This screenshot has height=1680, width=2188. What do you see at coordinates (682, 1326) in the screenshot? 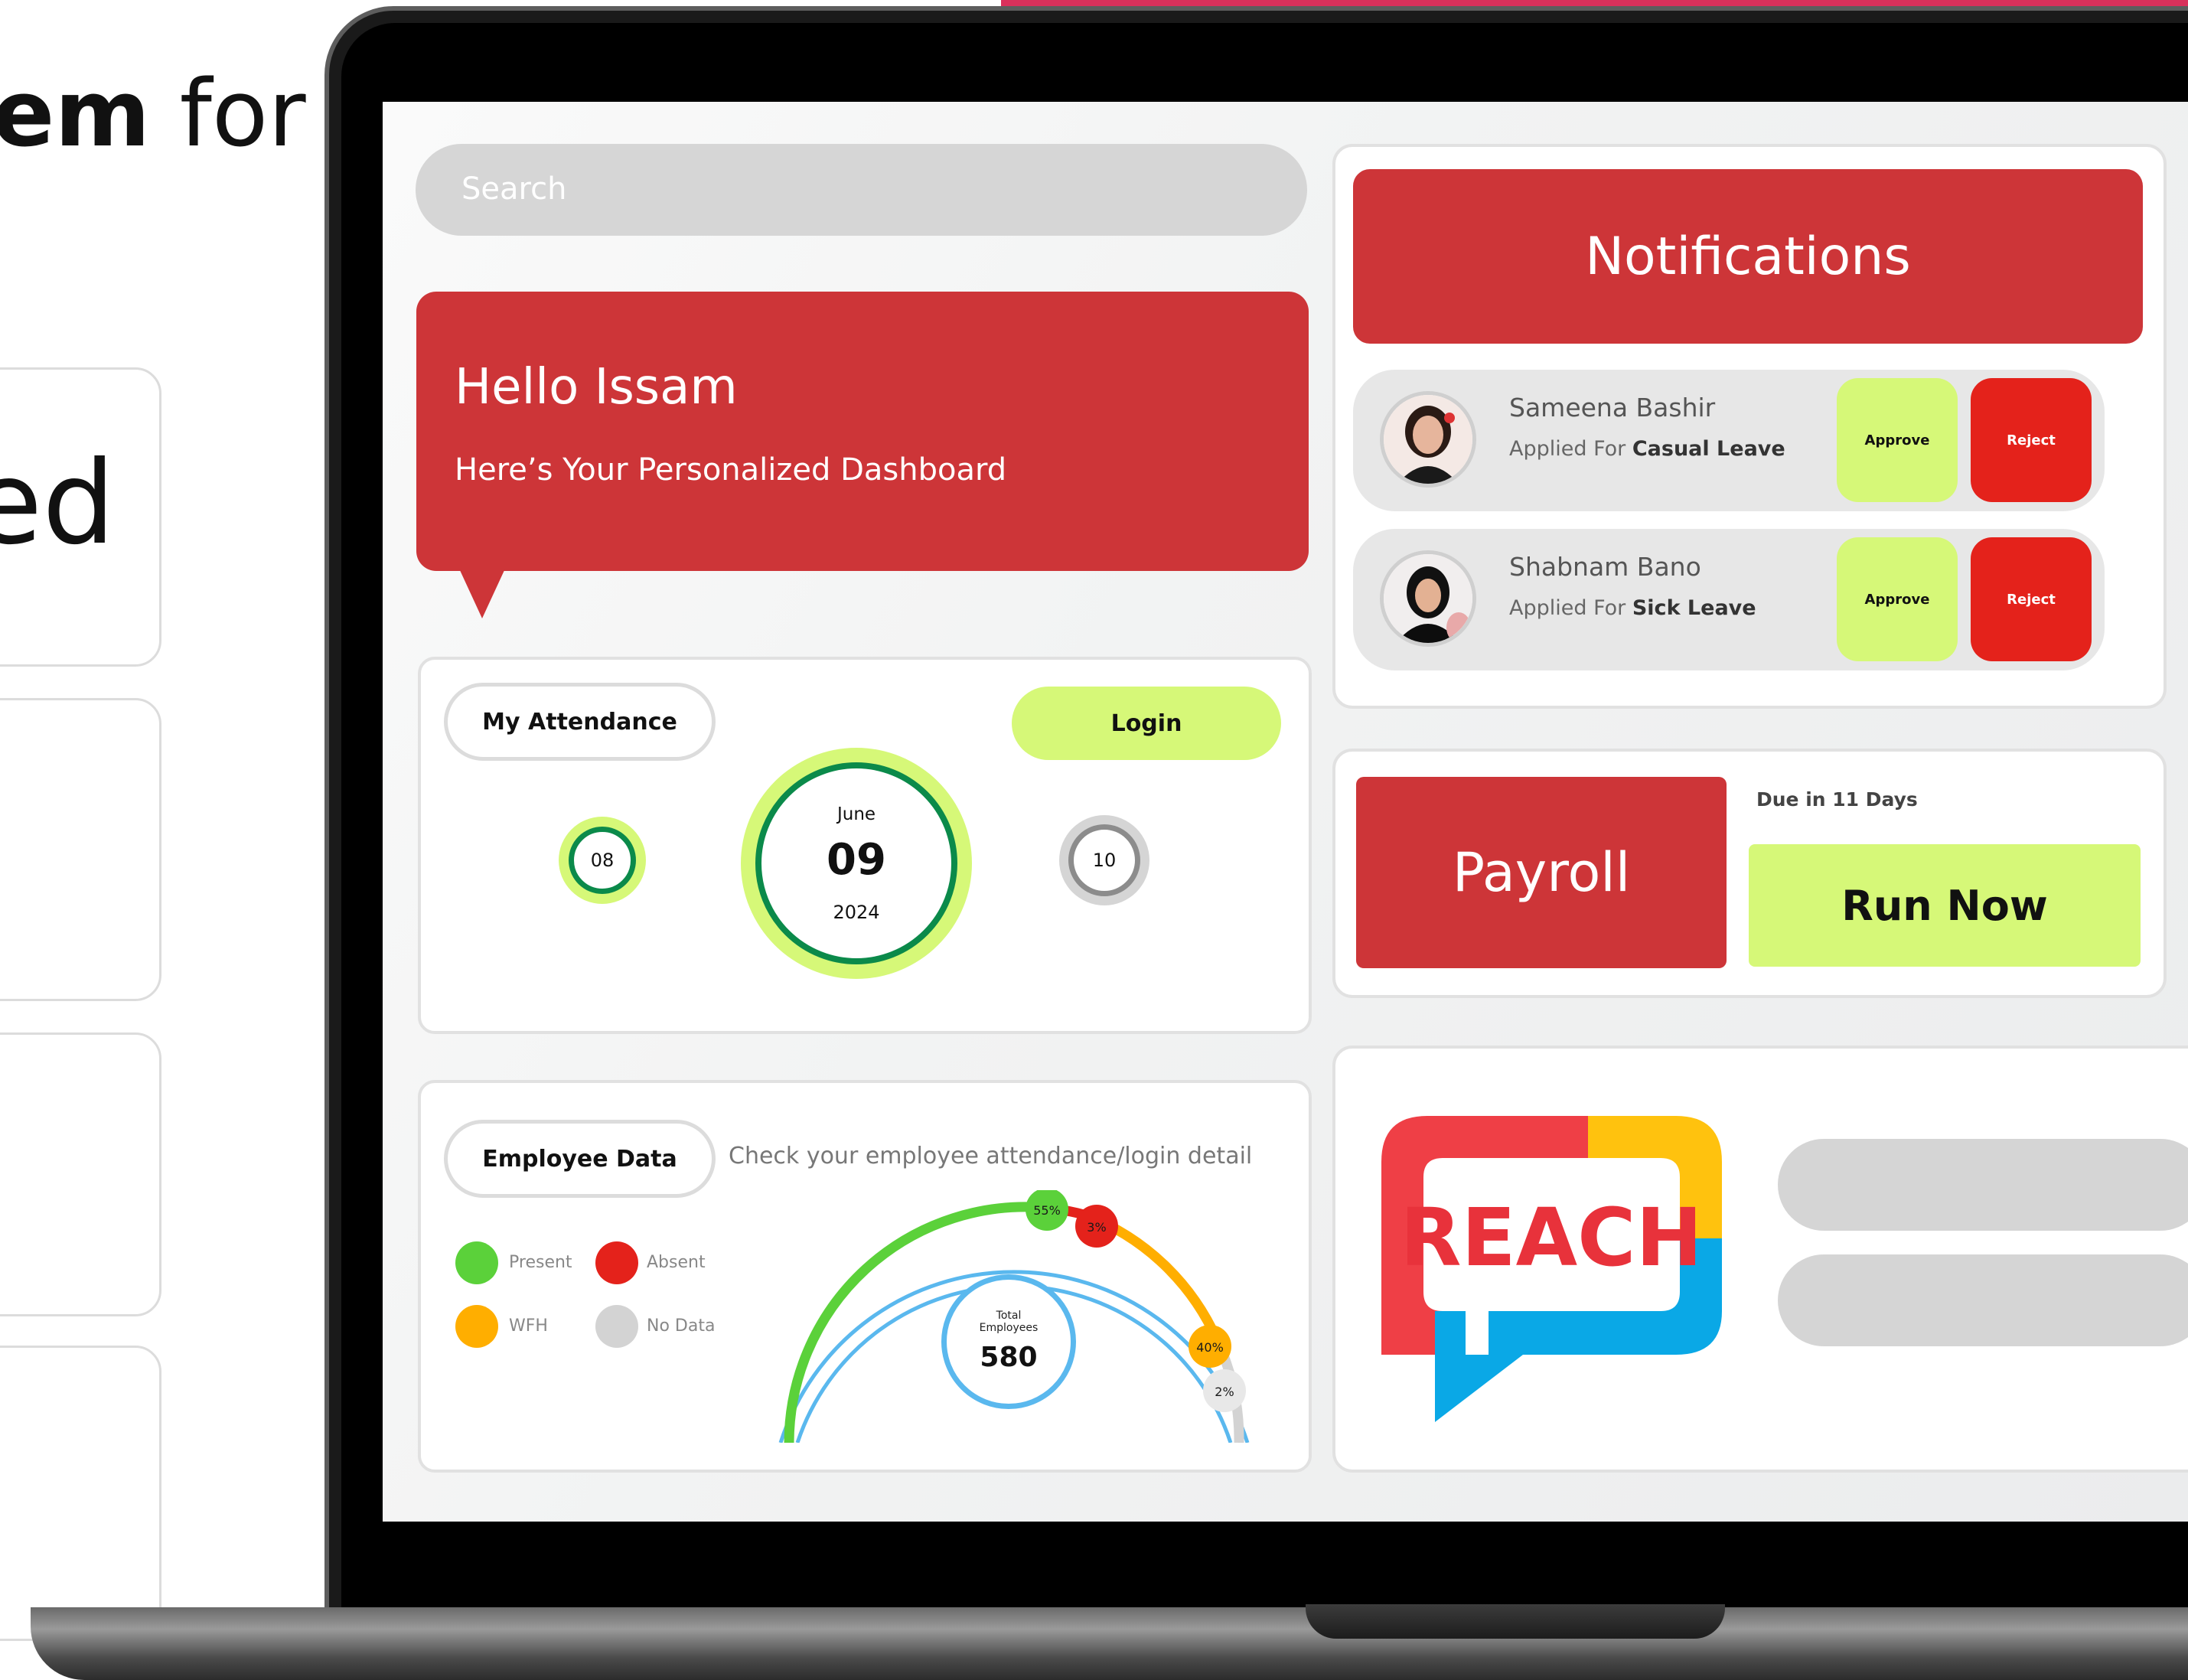
I see `legend-nodata-label: No Data` at bounding box center [682, 1326].